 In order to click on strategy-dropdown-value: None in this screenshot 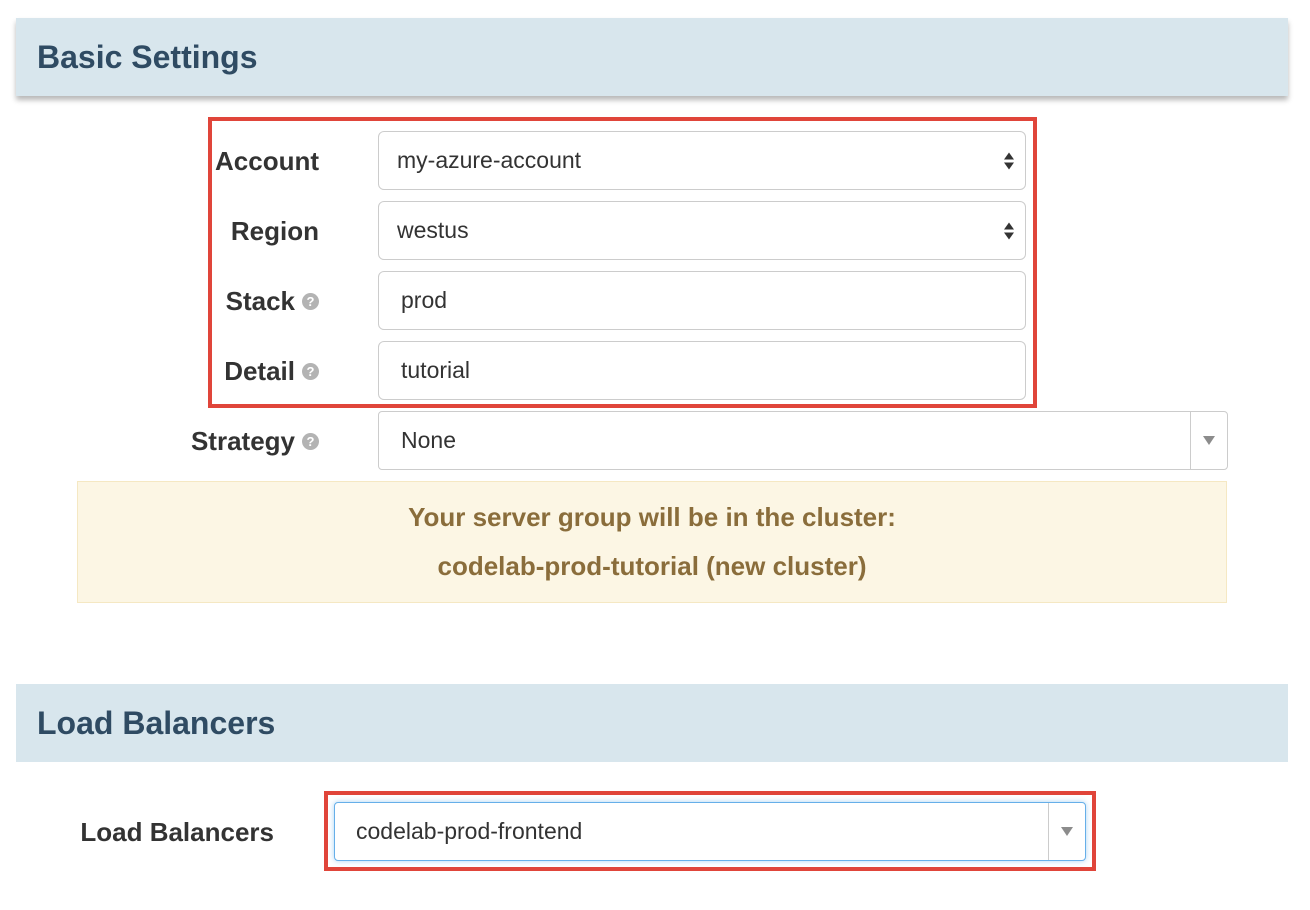, I will do `click(428, 440)`.